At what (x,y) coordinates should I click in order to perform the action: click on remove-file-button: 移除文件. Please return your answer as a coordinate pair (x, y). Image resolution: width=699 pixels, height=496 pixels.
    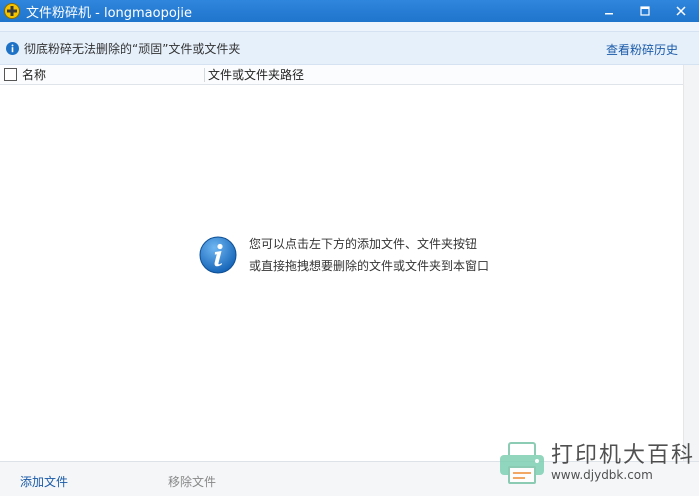
    Looking at the image, I should click on (192, 481).